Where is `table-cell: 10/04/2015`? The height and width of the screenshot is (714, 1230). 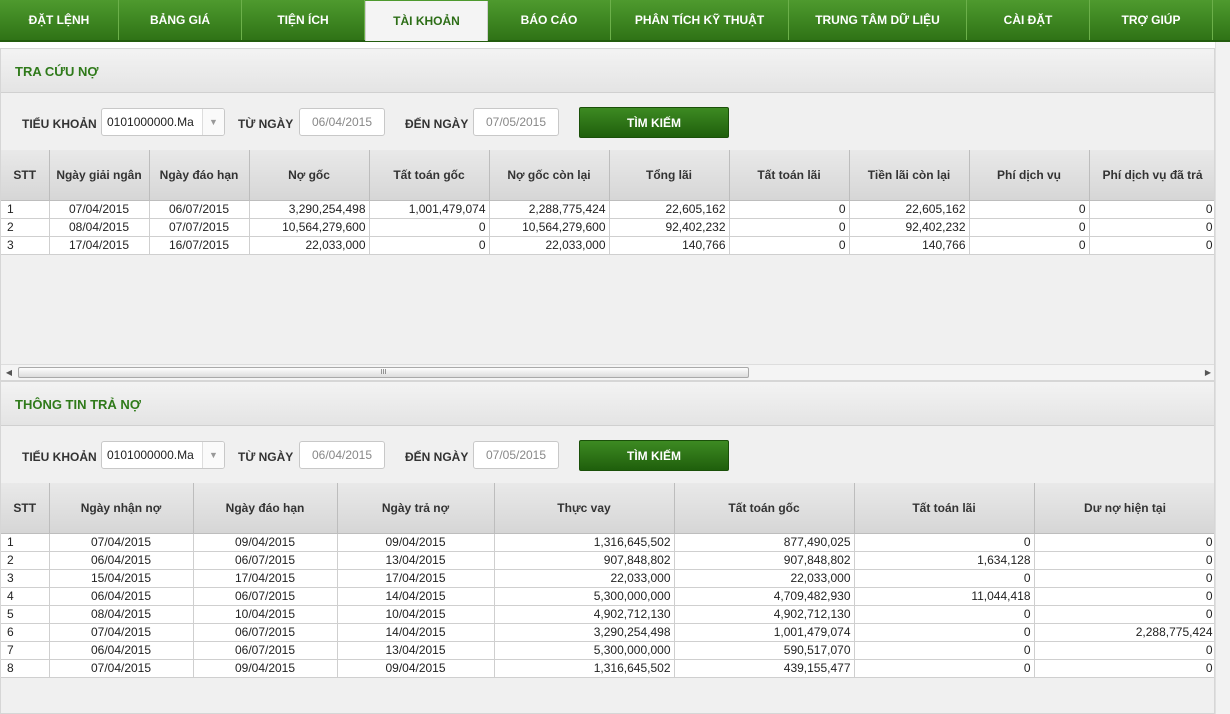 table-cell: 10/04/2015 is located at coordinates (265, 614).